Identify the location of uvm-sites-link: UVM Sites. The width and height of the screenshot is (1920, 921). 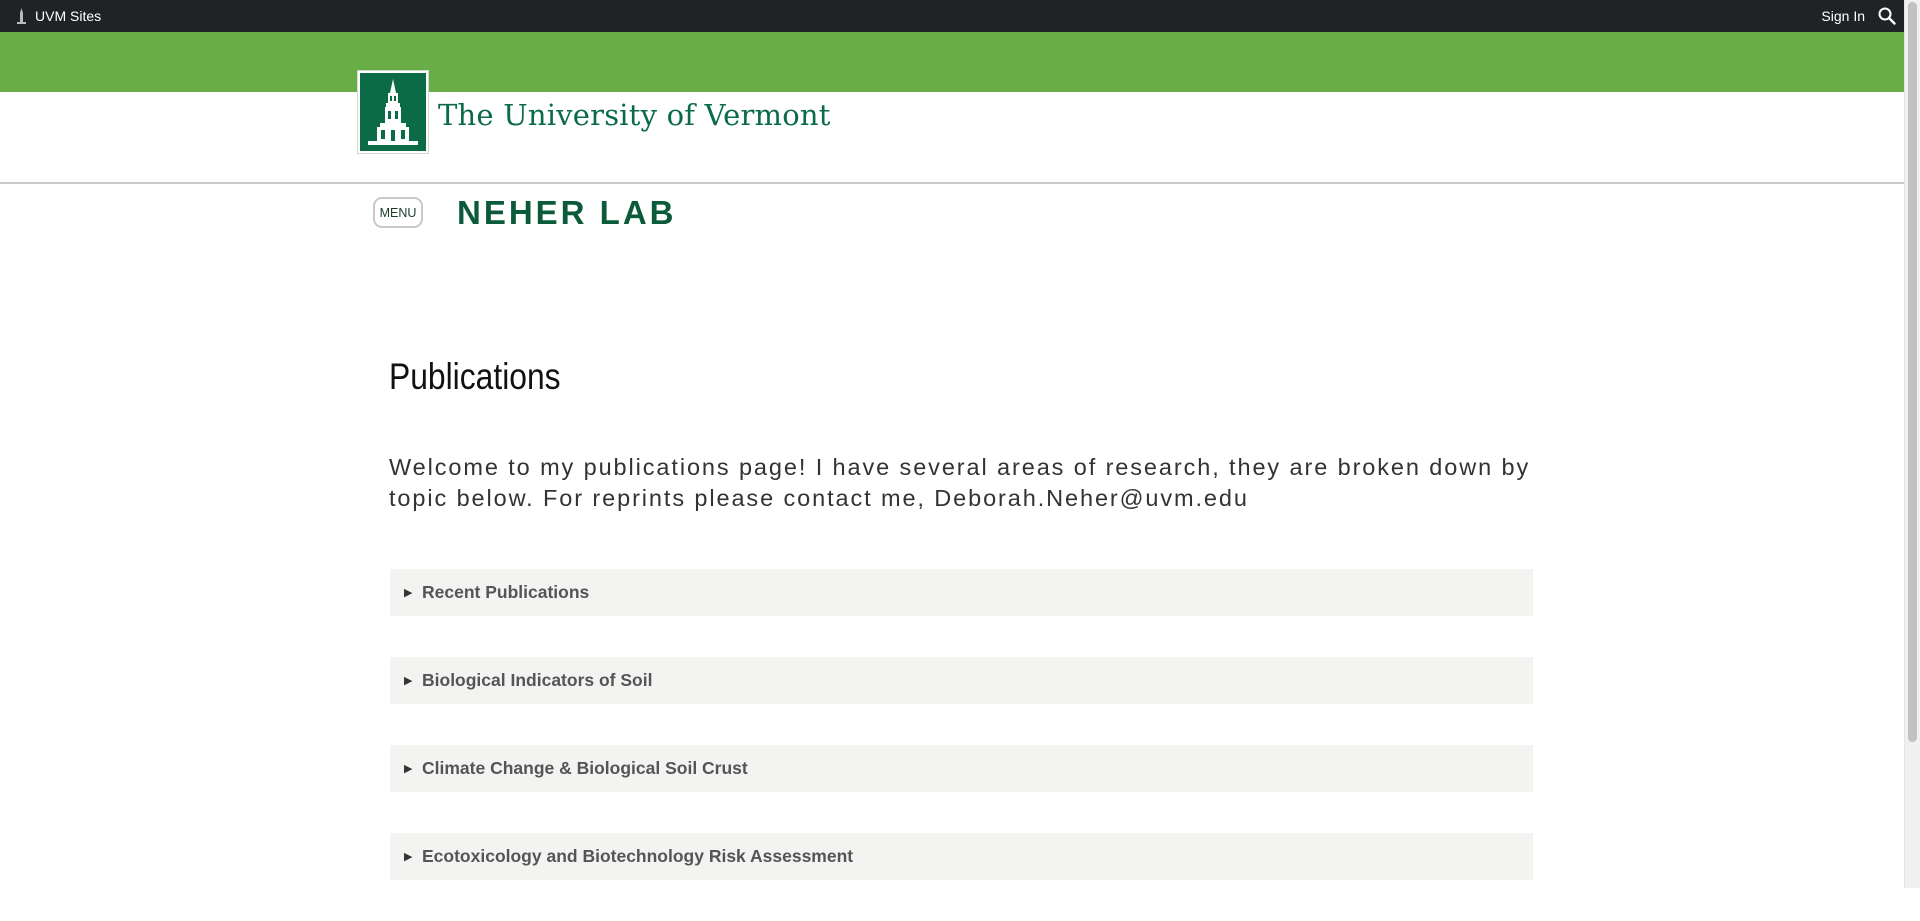
(58, 16).